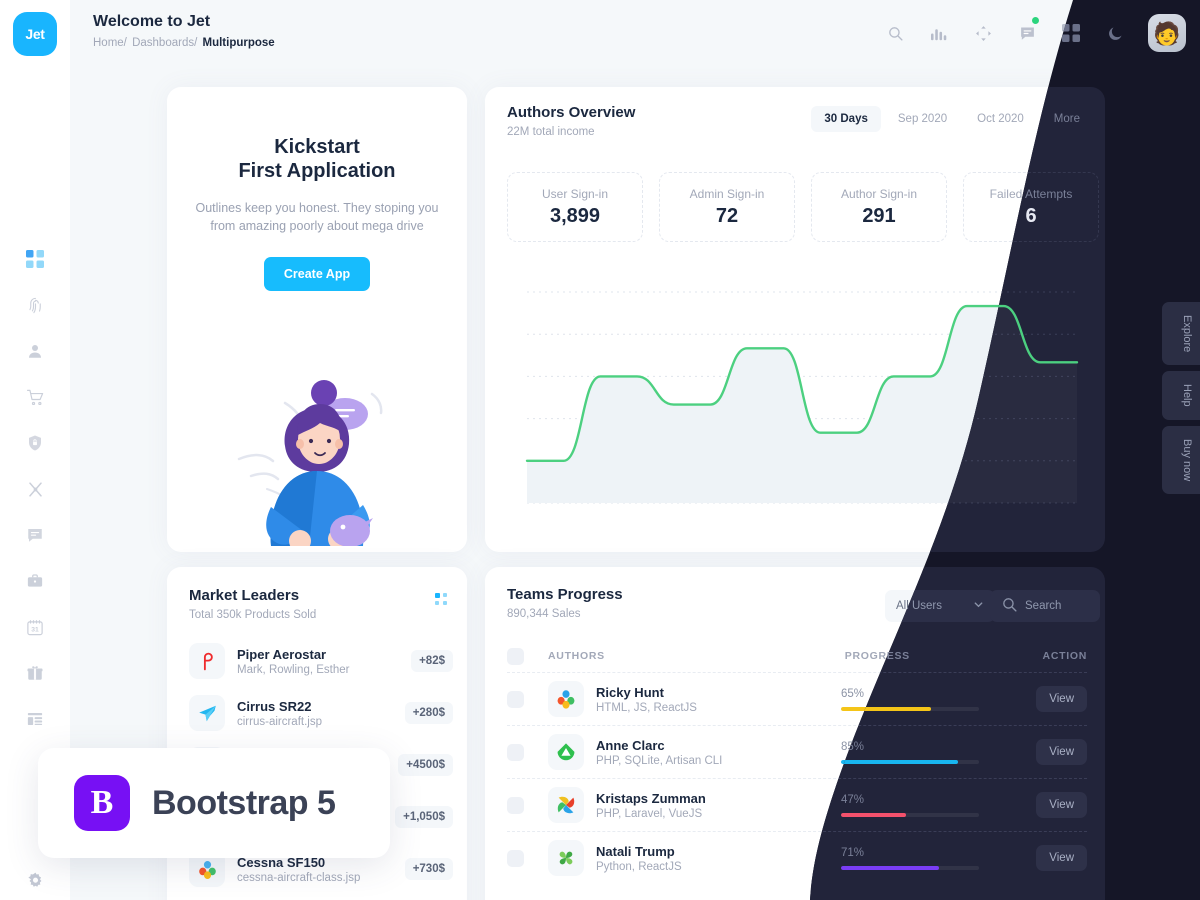 This screenshot has height=900, width=1200. I want to click on teams-search-placeholder: Search, so click(1043, 606).